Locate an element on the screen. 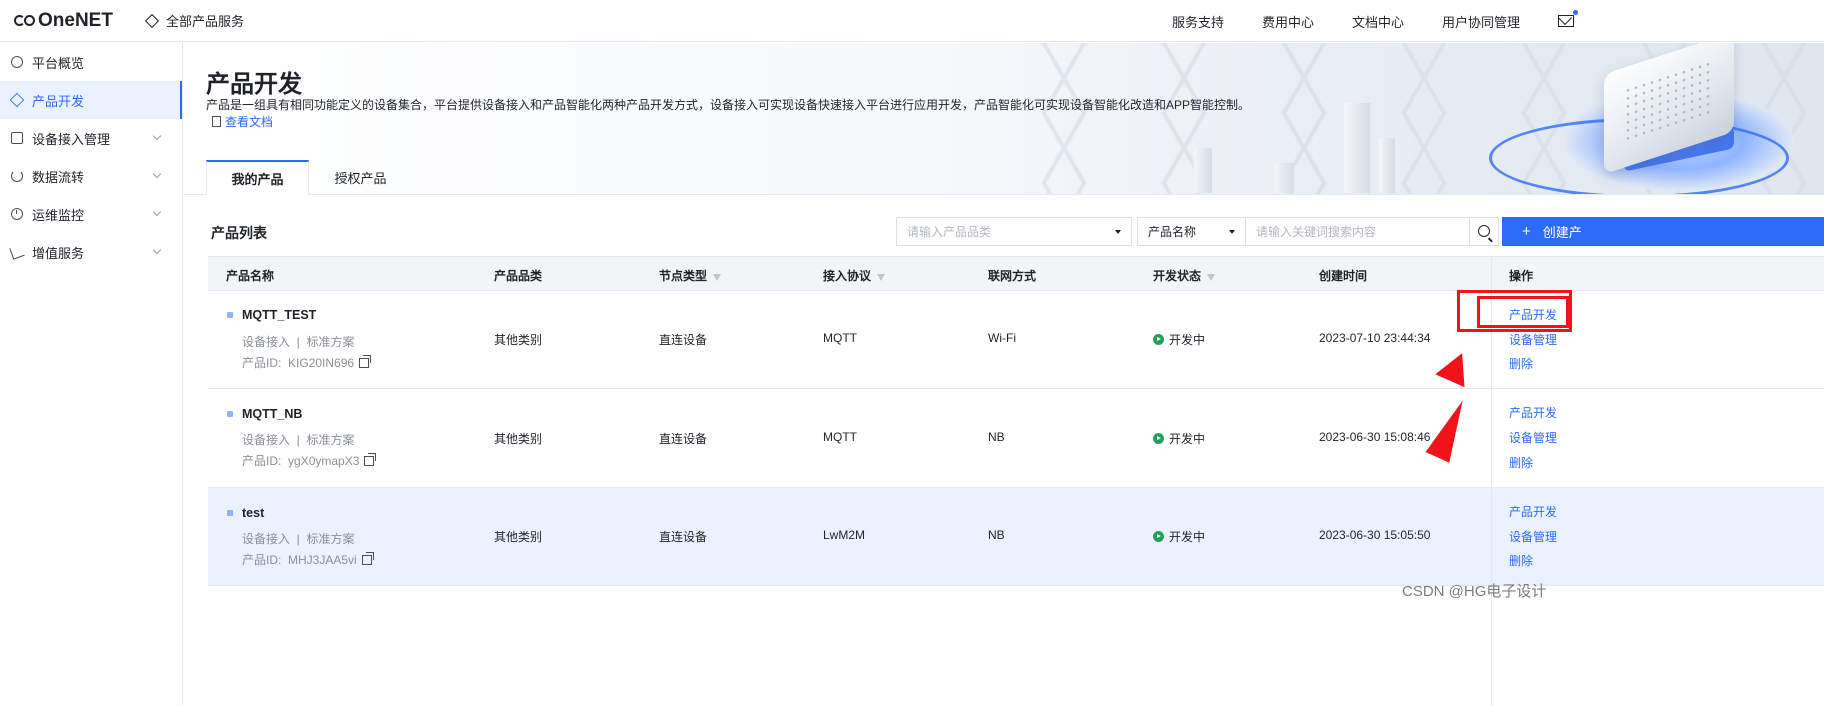 Image resolution: width=1824 pixels, height=705 pixels. col-node-type: 节点类型 is located at coordinates (690, 275).